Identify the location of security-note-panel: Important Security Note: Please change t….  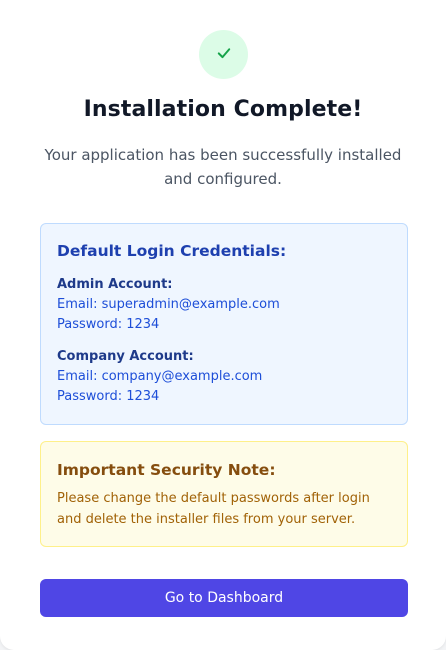
(224, 494).